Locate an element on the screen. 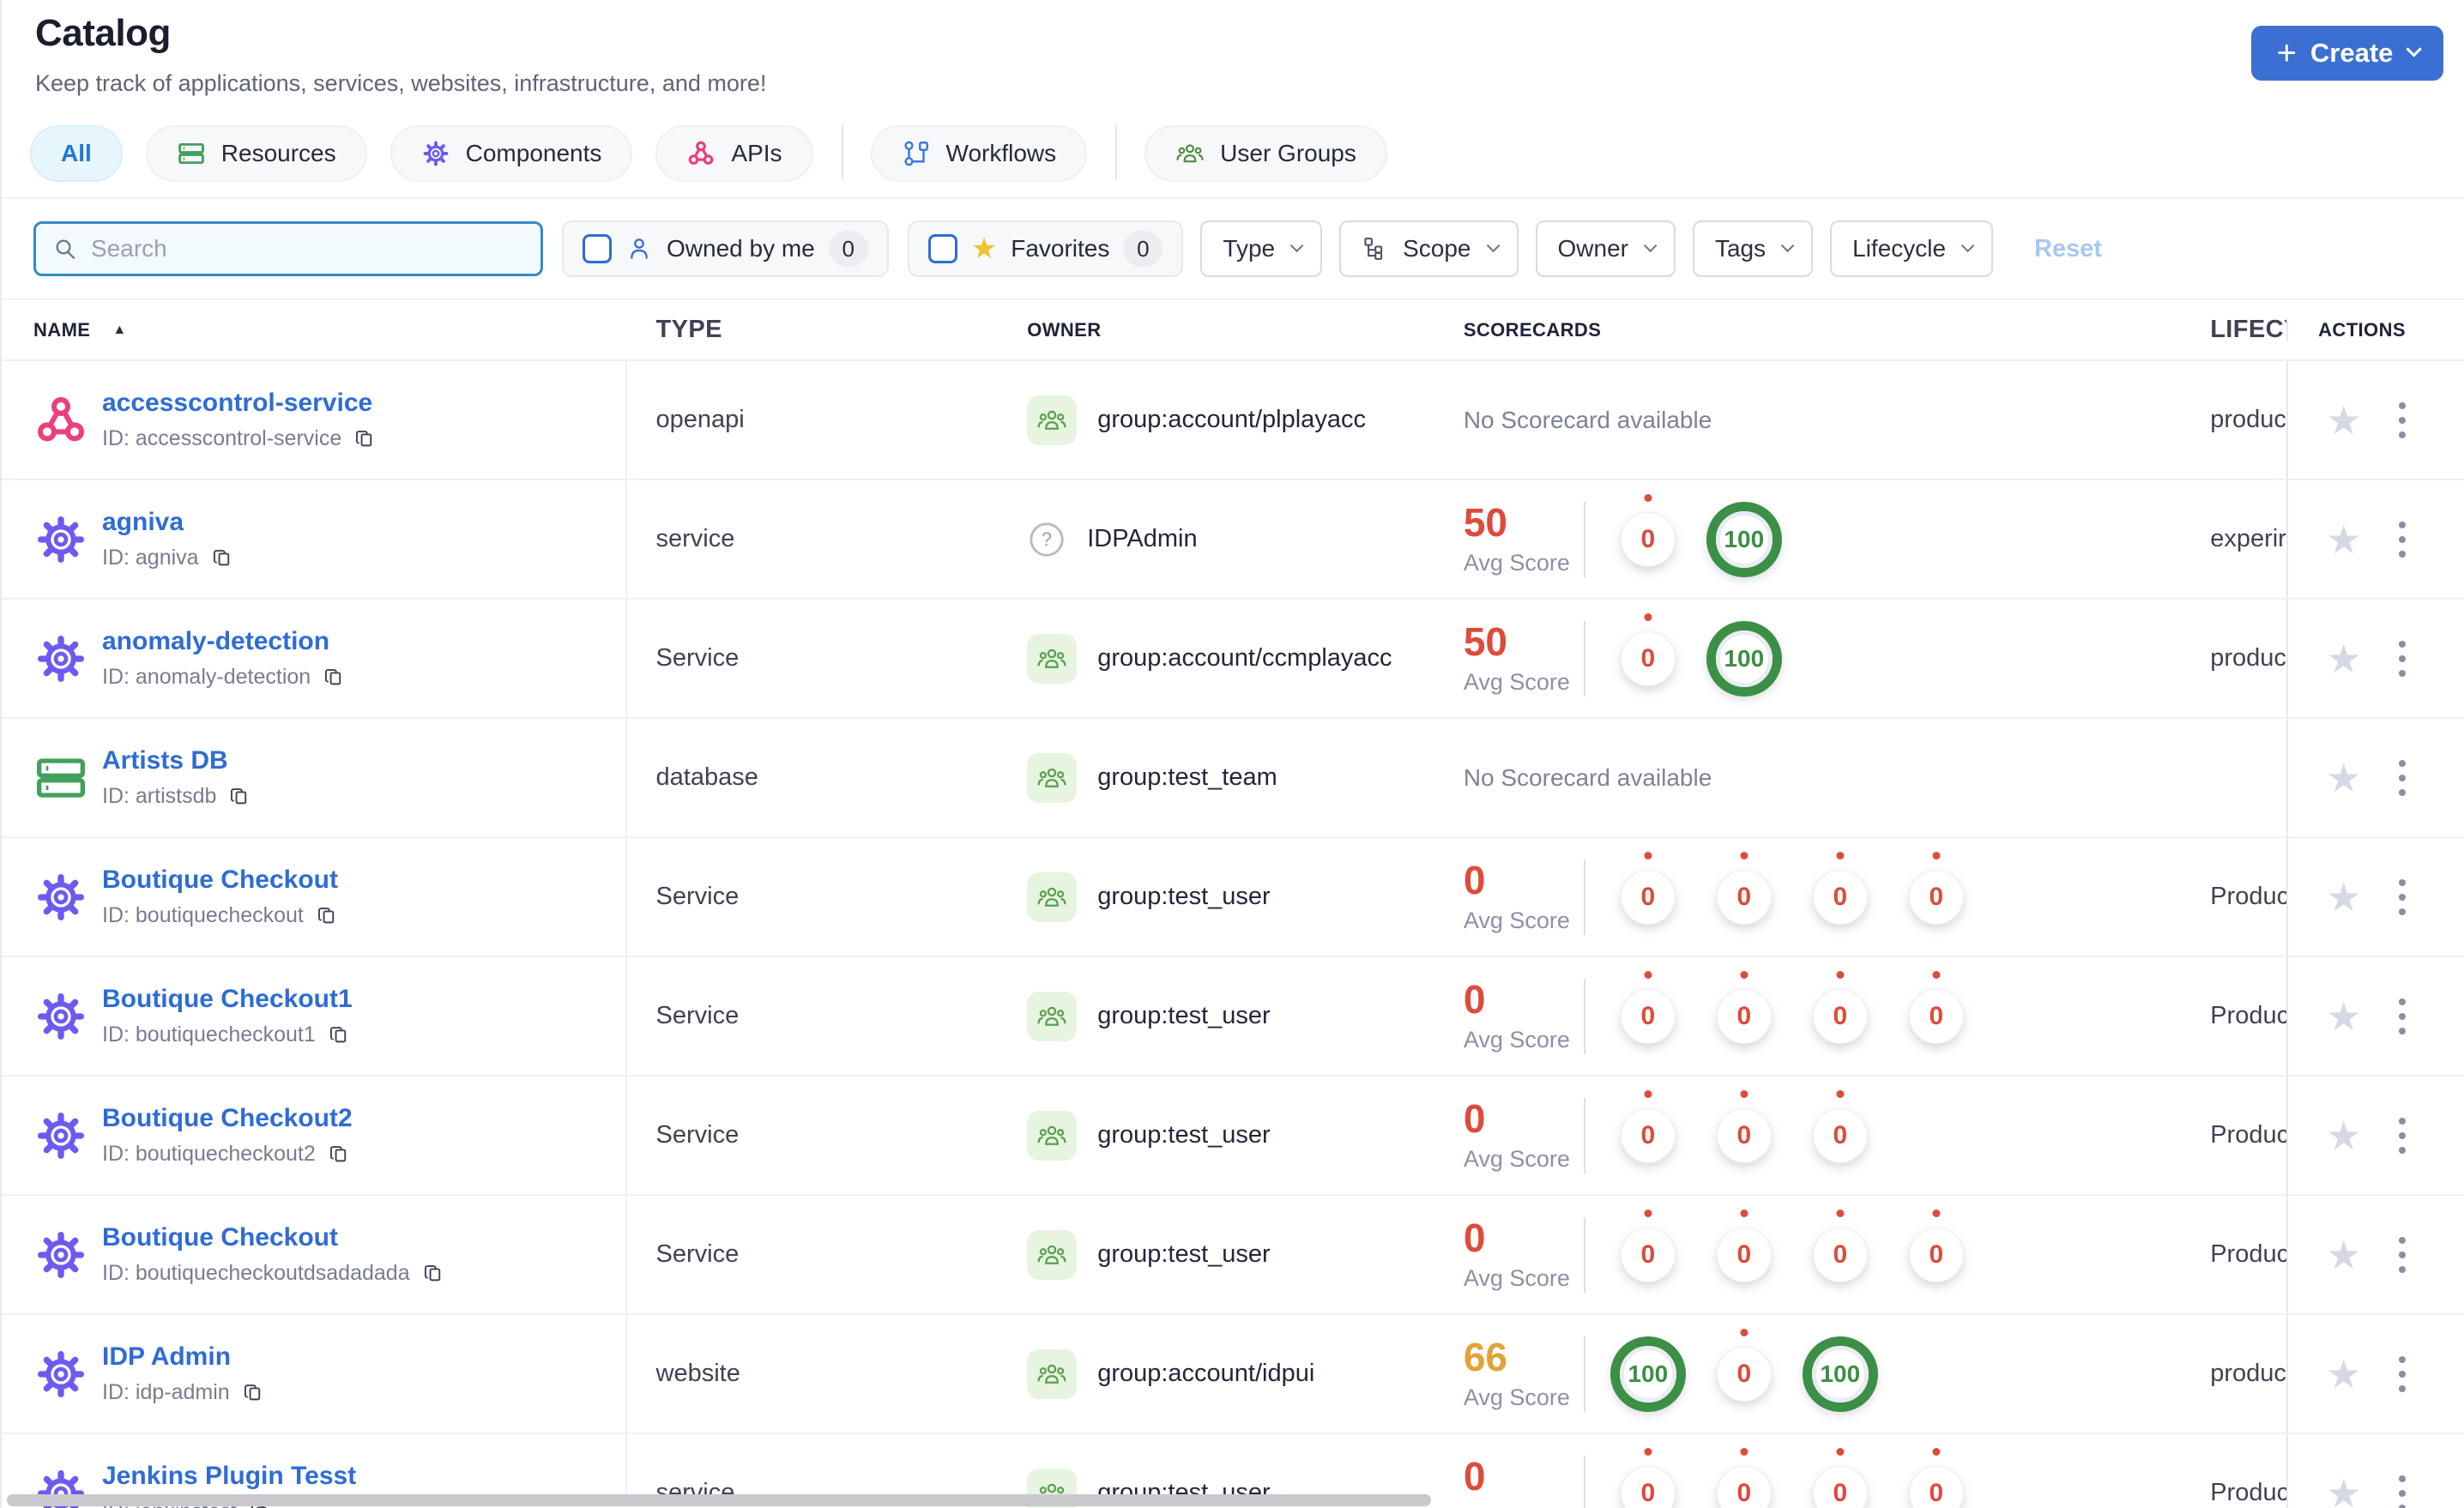 The image size is (2464, 1508). favorites-checkbox is located at coordinates (942, 248).